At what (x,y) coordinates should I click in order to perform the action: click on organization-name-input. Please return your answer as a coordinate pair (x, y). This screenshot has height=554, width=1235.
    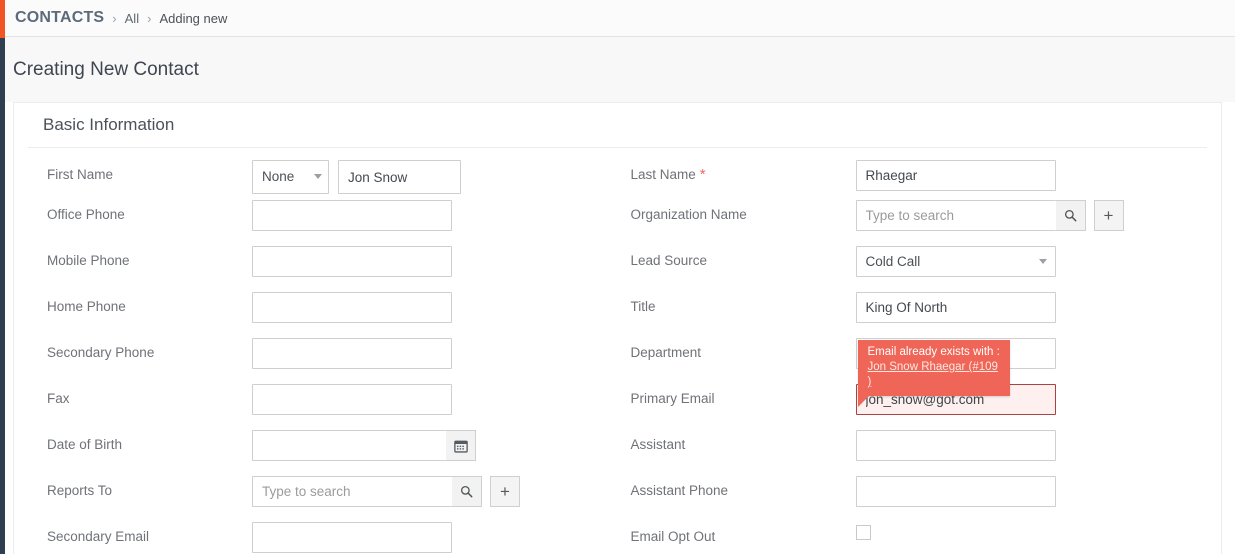
    Looking at the image, I should click on (955, 215).